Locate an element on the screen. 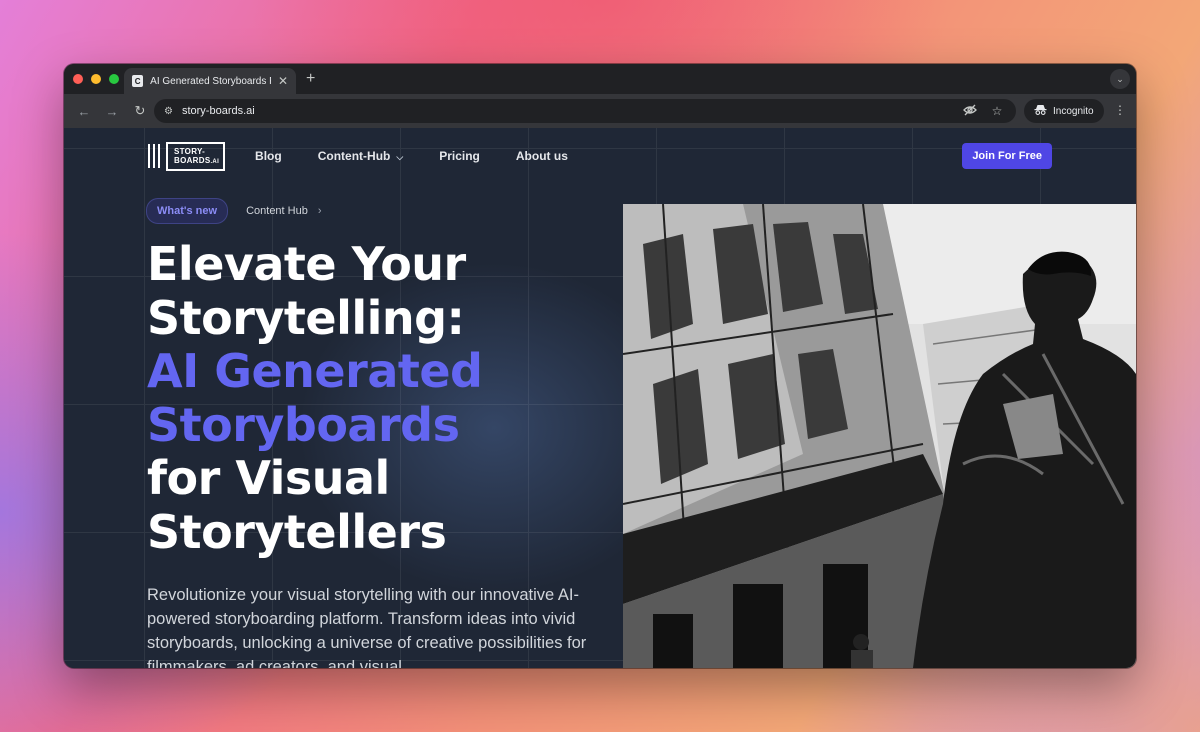 The width and height of the screenshot is (1200, 732). announcement-row: What's new Content Hub › is located at coordinates (234, 211).